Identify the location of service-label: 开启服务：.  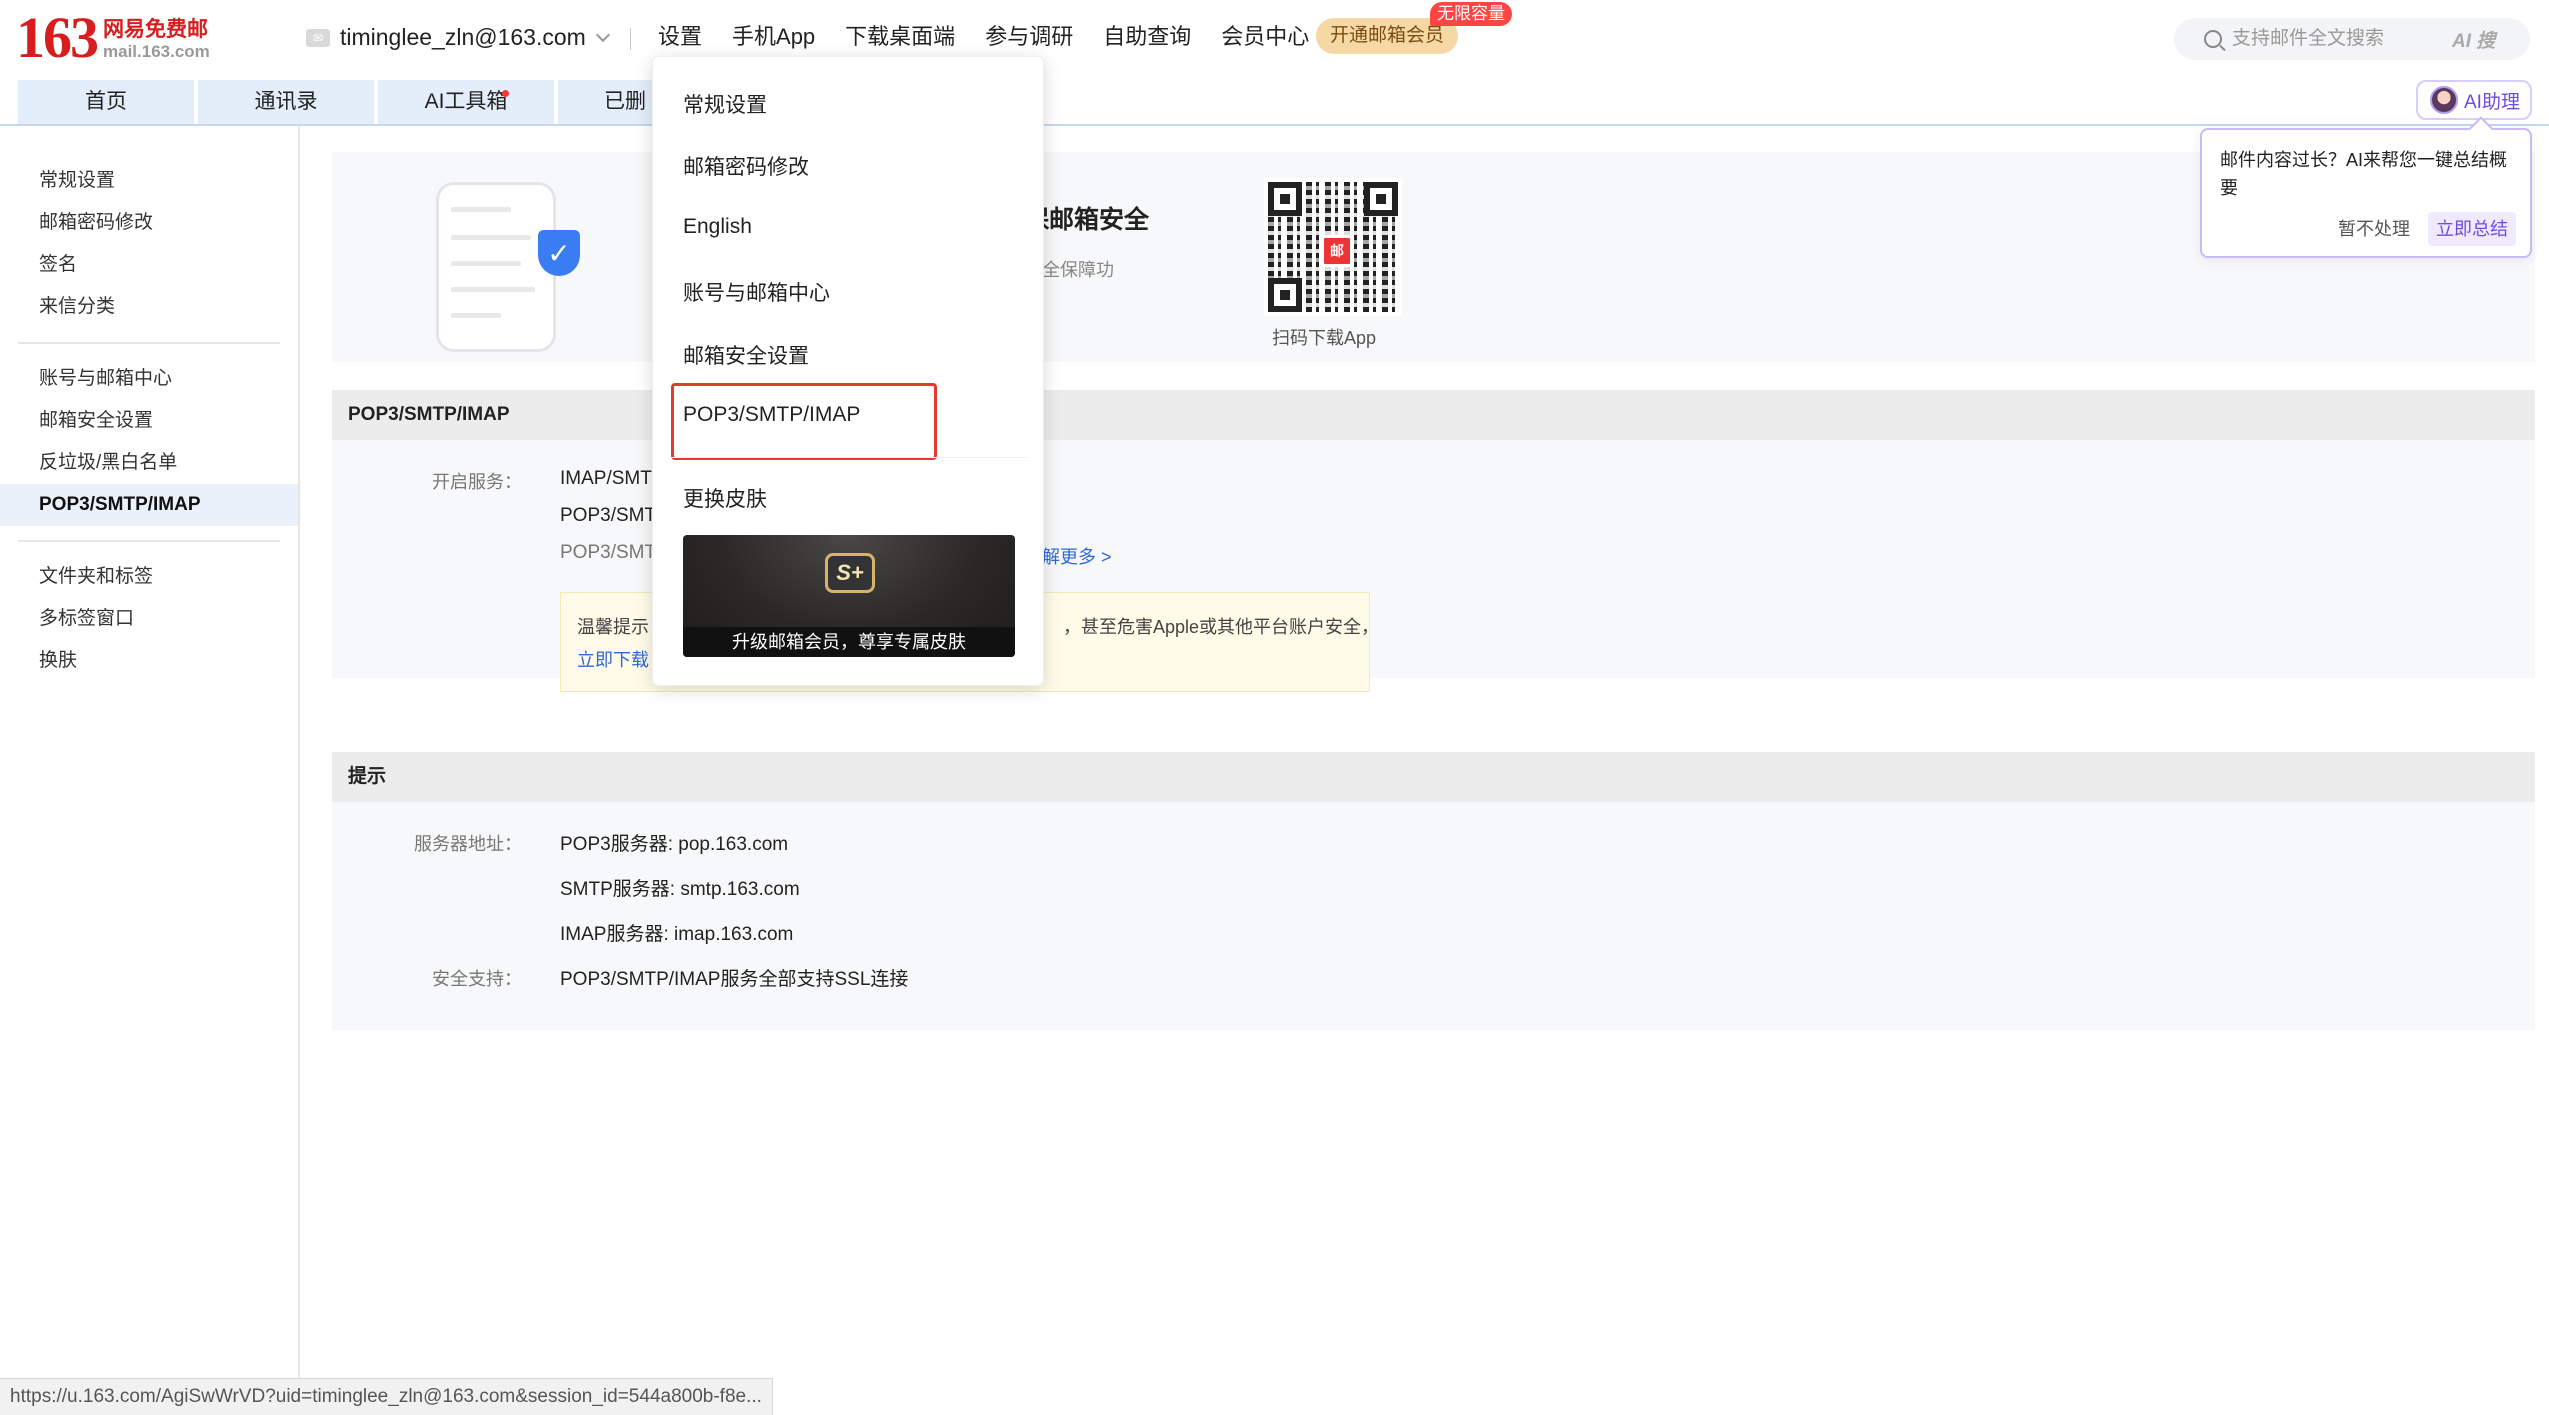
(477, 482).